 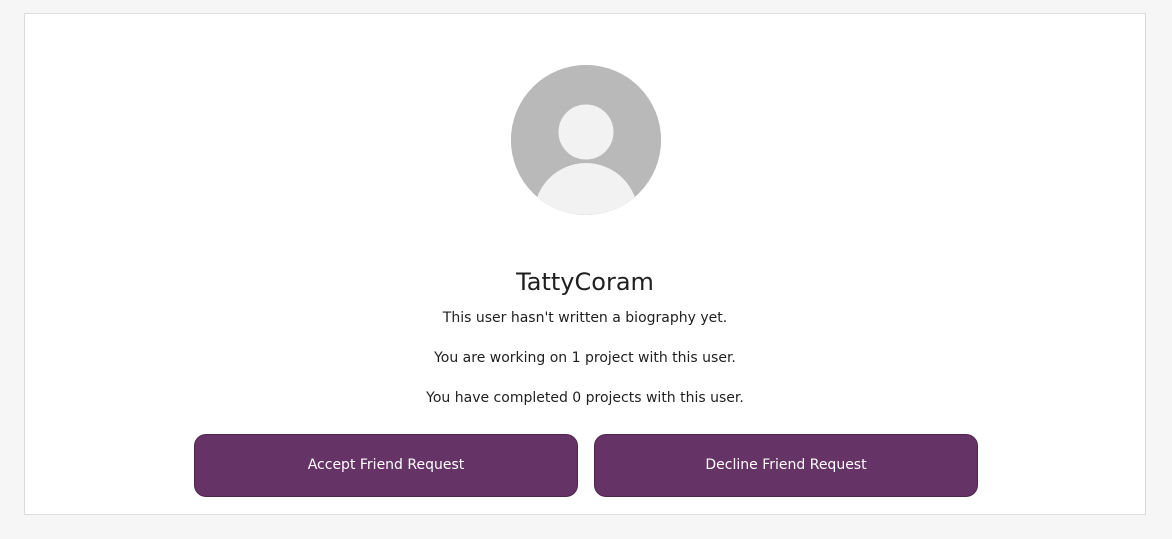 I want to click on avatar, so click(x=586, y=140).